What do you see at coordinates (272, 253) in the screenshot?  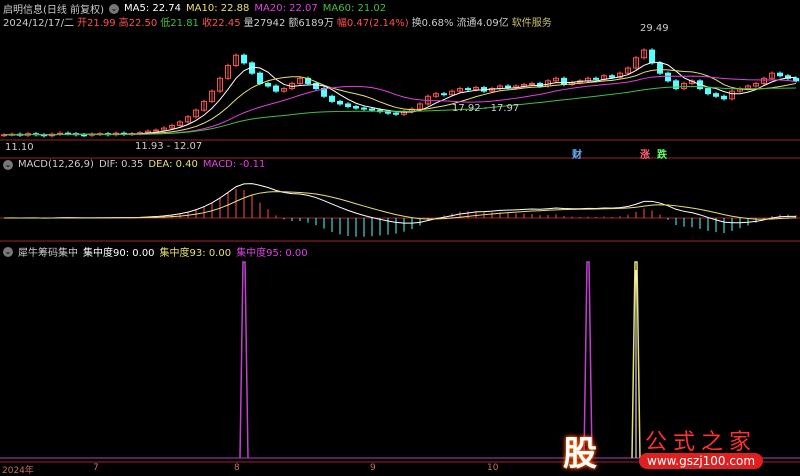 I see `conc95-value: 集中度95: 0.00` at bounding box center [272, 253].